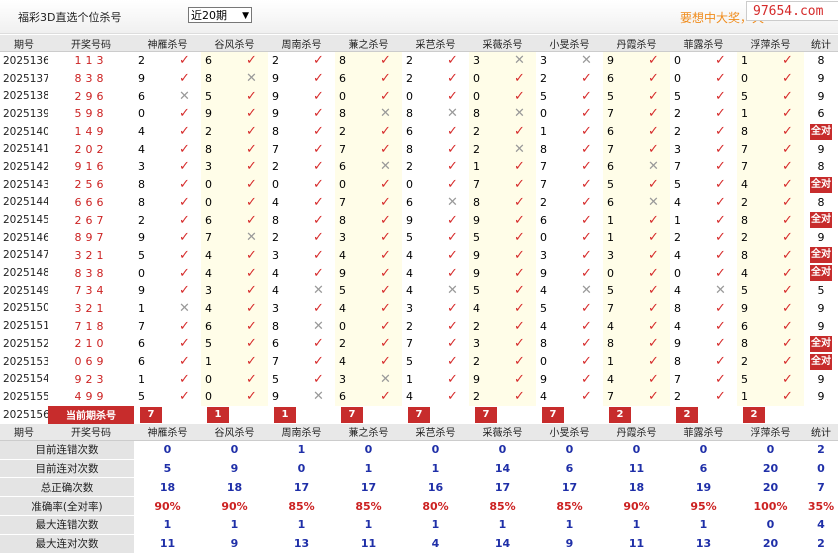 The width and height of the screenshot is (838, 555). What do you see at coordinates (91, 220) in the screenshot?
I see `draw-number-cell: 267` at bounding box center [91, 220].